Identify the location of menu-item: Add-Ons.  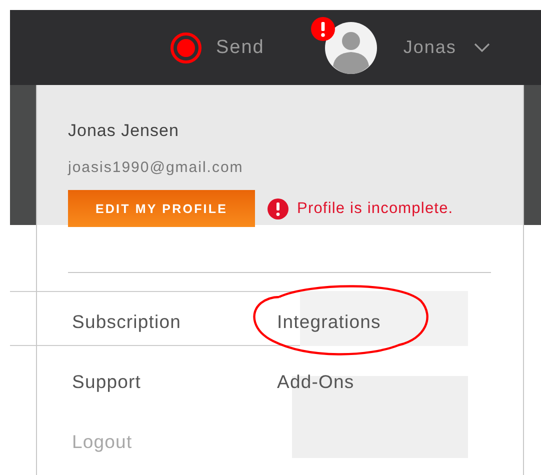
(315, 382).